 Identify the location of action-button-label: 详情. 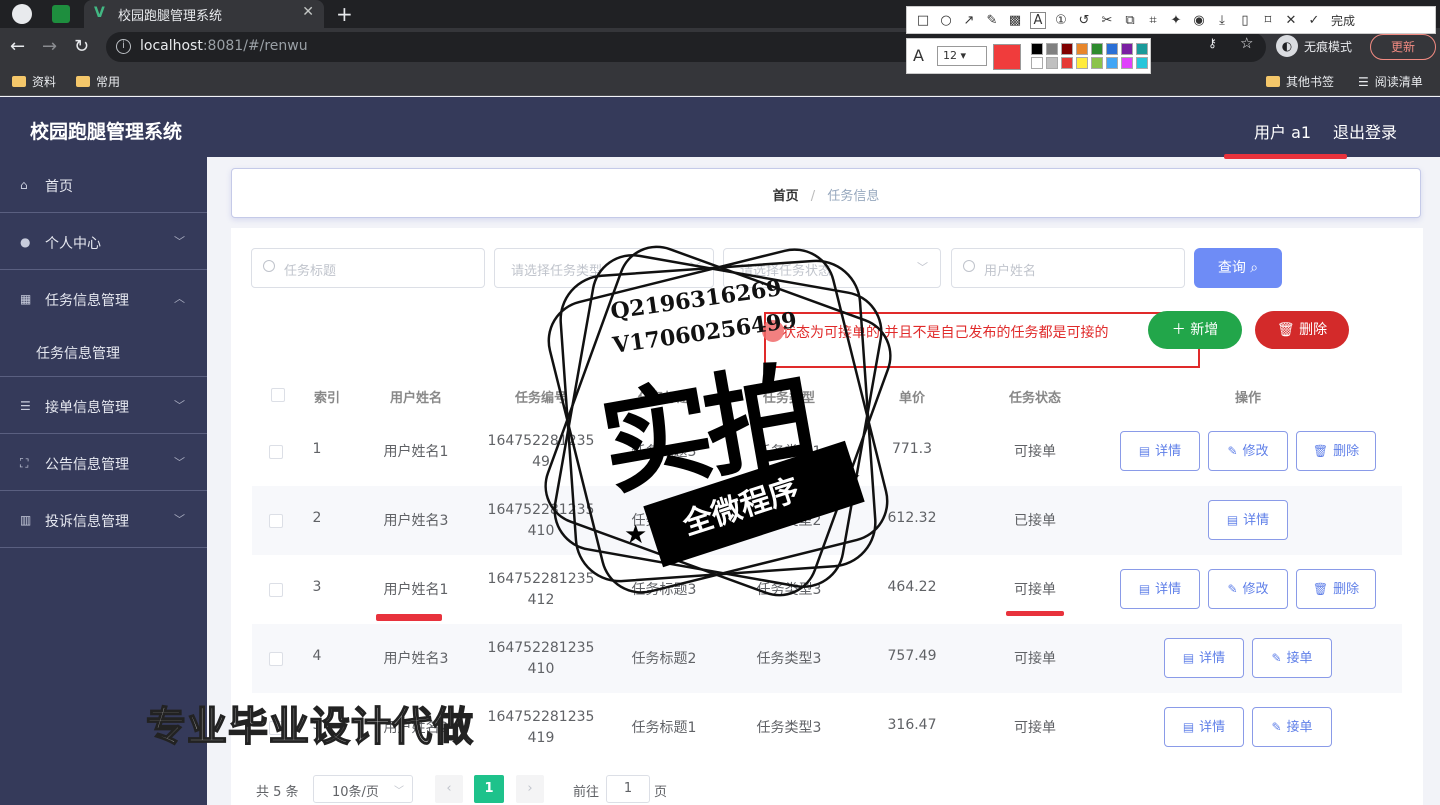
(1168, 451).